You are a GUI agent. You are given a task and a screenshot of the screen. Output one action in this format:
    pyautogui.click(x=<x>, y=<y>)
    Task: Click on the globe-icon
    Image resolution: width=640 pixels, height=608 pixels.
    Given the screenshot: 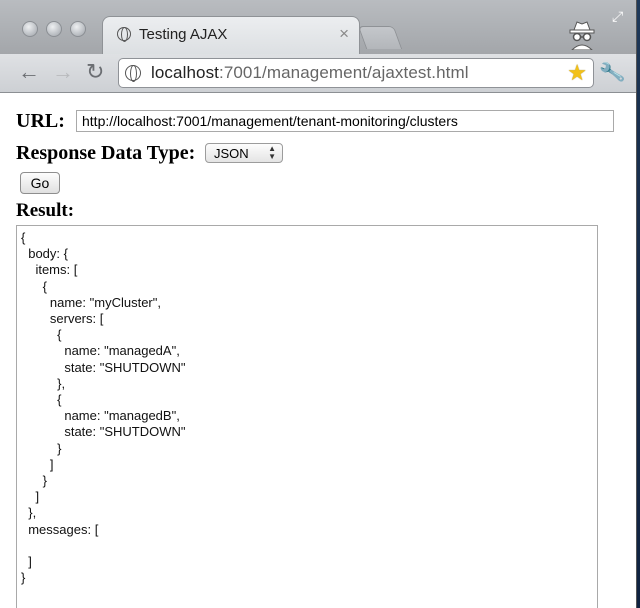 What is the action you would take?
    pyautogui.click(x=124, y=34)
    